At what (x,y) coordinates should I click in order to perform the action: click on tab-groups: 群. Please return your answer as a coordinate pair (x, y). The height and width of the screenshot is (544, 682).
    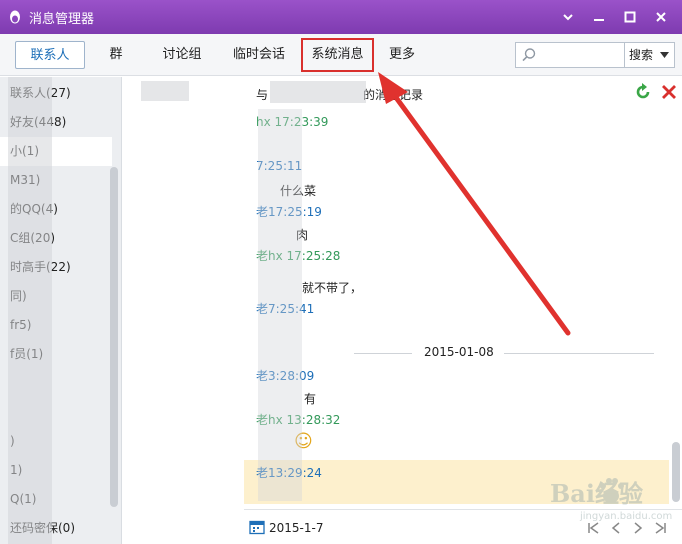
    Looking at the image, I should click on (116, 55).